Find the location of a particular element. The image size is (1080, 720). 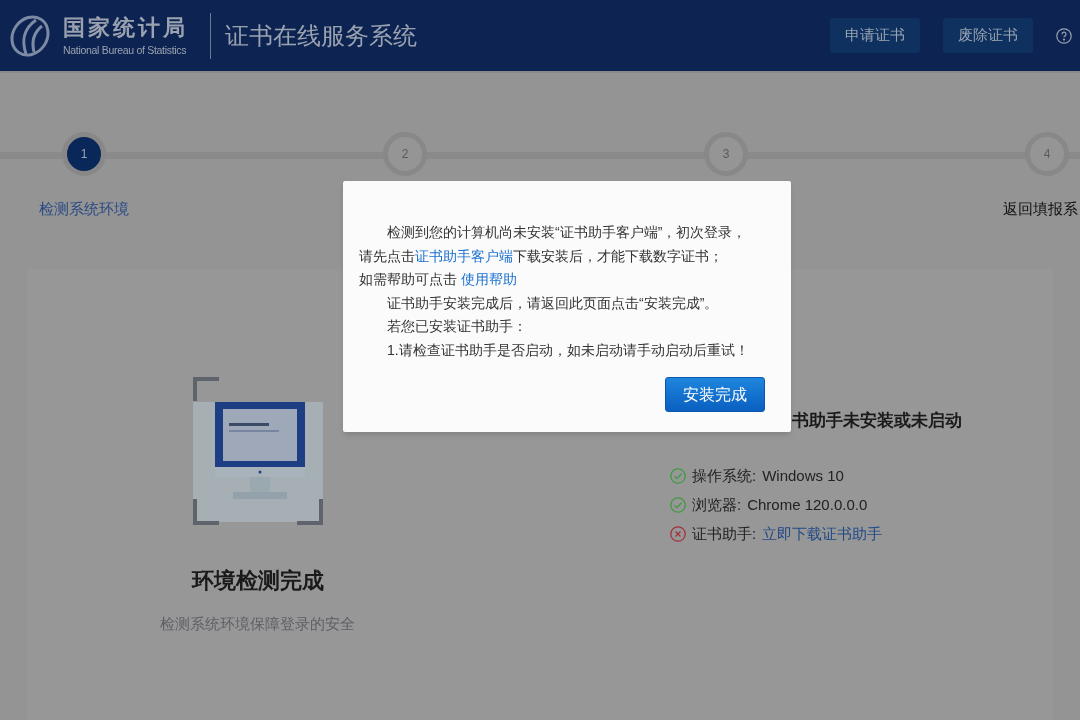

check-label: 操作系统: is located at coordinates (724, 475).